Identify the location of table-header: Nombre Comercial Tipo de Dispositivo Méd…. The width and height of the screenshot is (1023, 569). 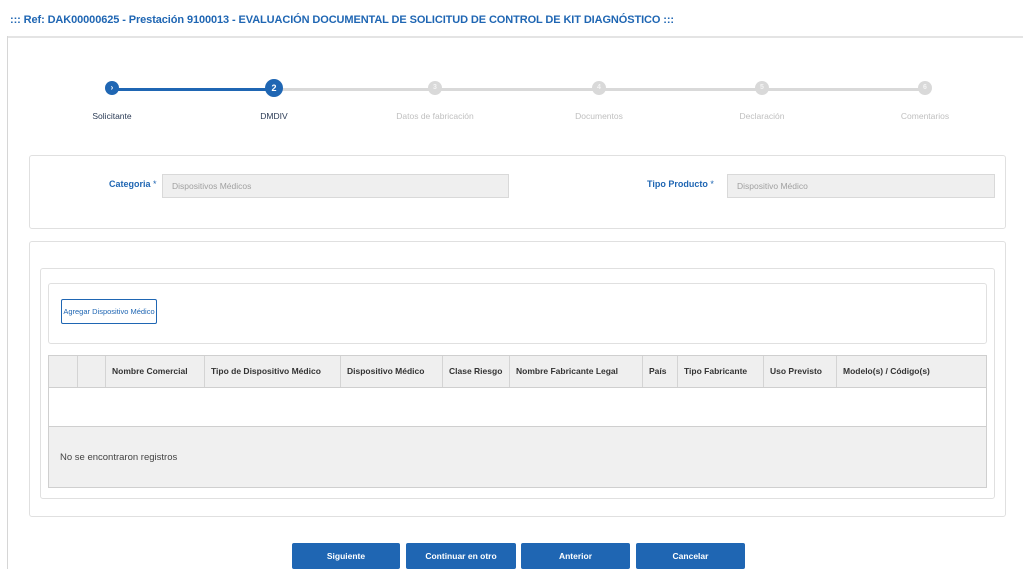
(517, 372).